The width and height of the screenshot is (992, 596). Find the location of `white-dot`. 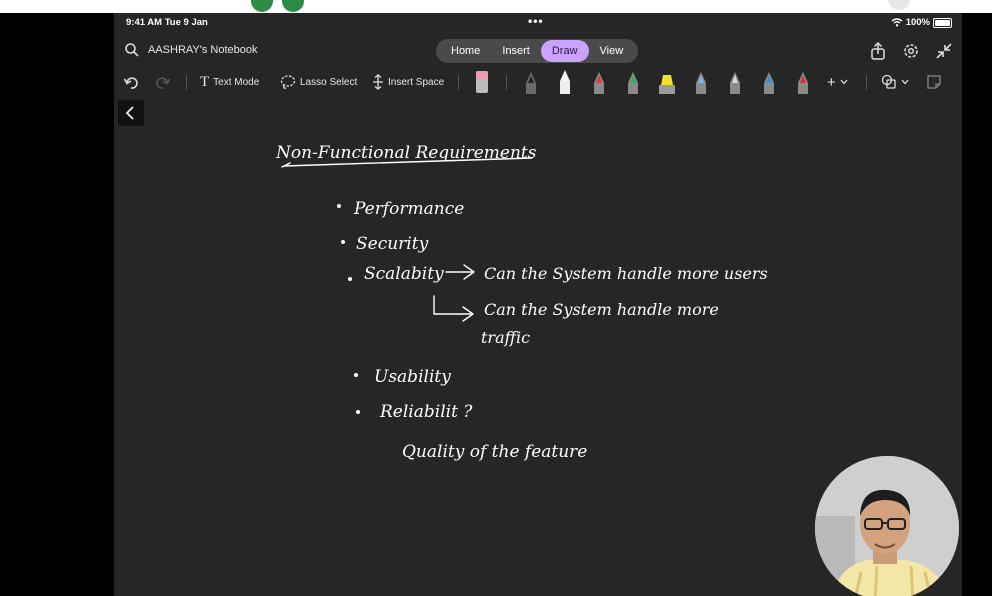

white-dot is located at coordinates (899, 5).